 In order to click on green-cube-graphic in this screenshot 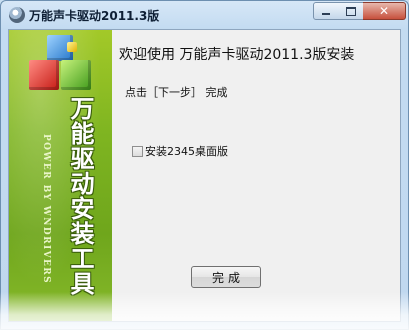, I will do `click(76, 75)`.